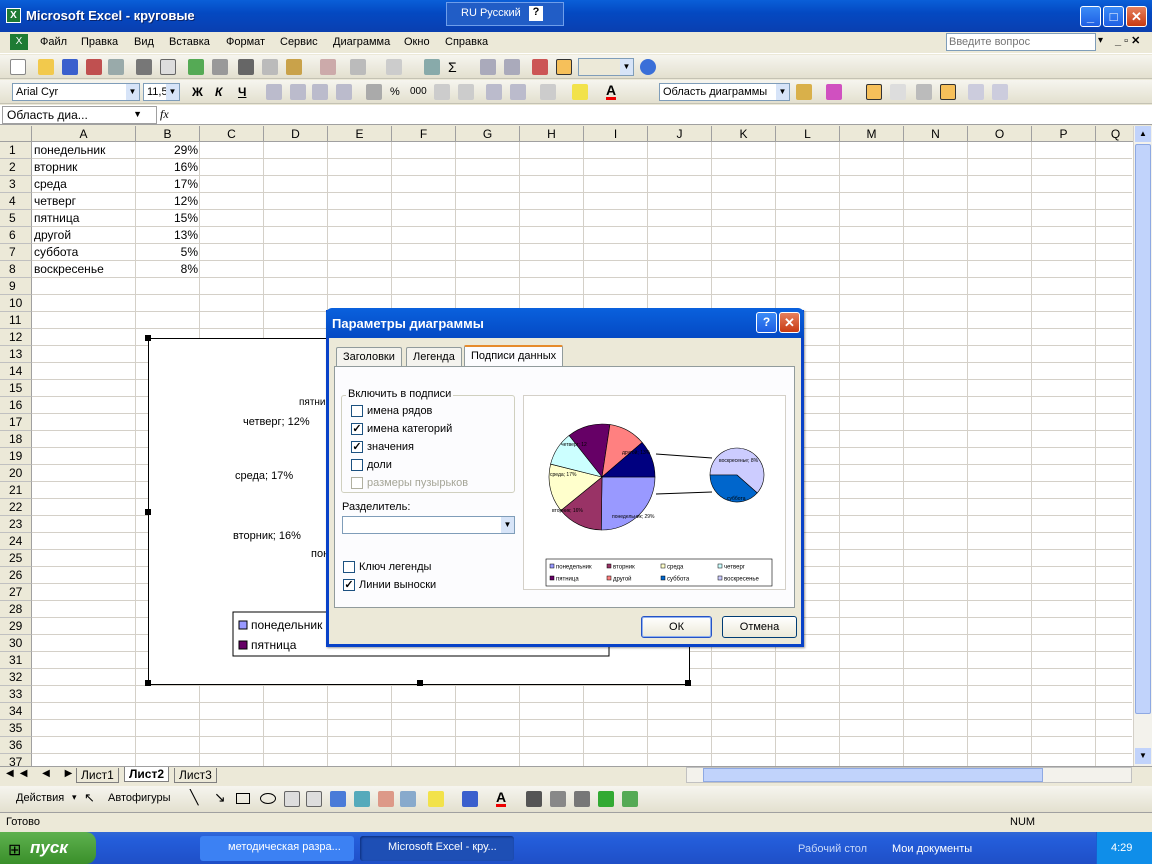 This screenshot has height=864, width=1152. I want to click on line-style-icon, so click(534, 799).